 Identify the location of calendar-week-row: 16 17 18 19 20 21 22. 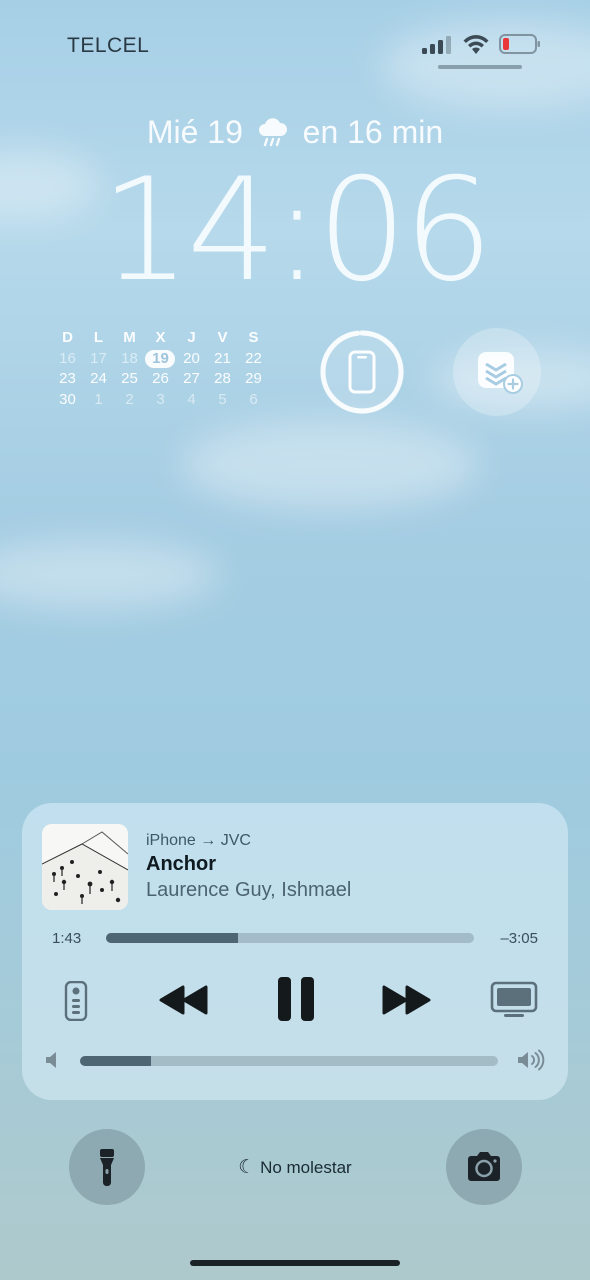
(161, 359).